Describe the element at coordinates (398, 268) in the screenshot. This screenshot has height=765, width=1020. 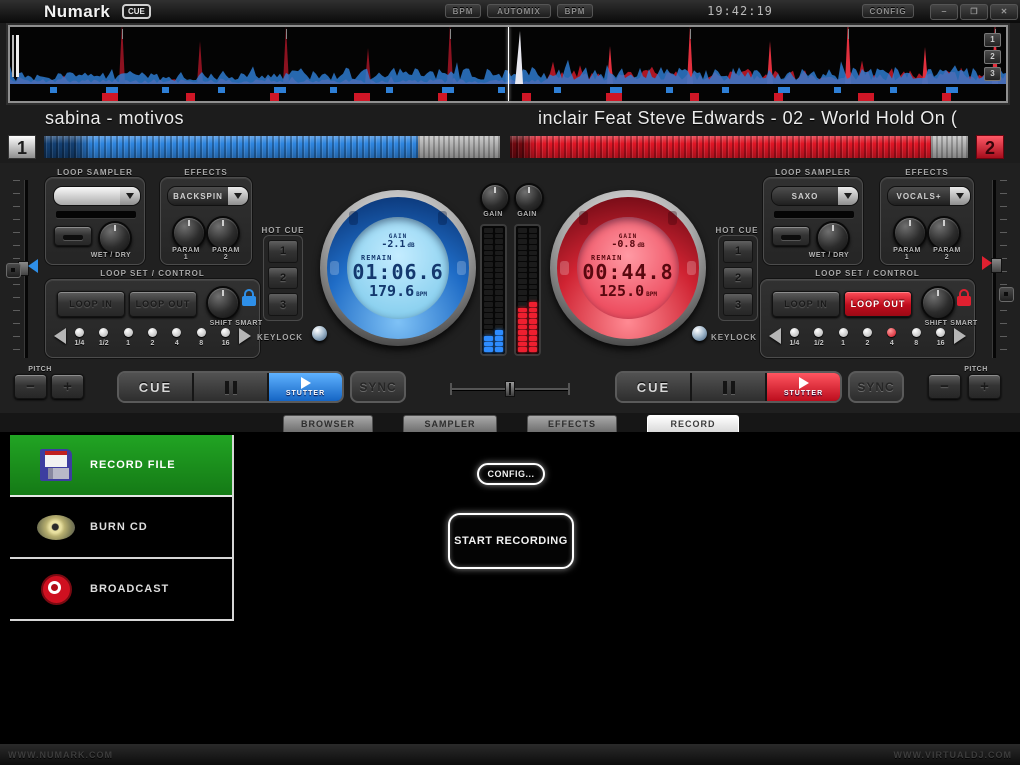
I see `deck1-jog-wheel: GAIN -2.1 dB REMAIN 01:06.6 179.6 BPM` at that location.